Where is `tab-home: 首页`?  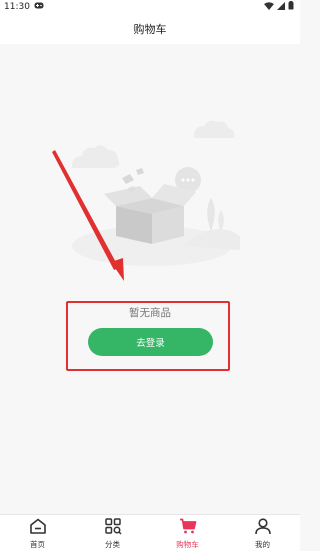
tab-home: 首页 is located at coordinates (37, 533).